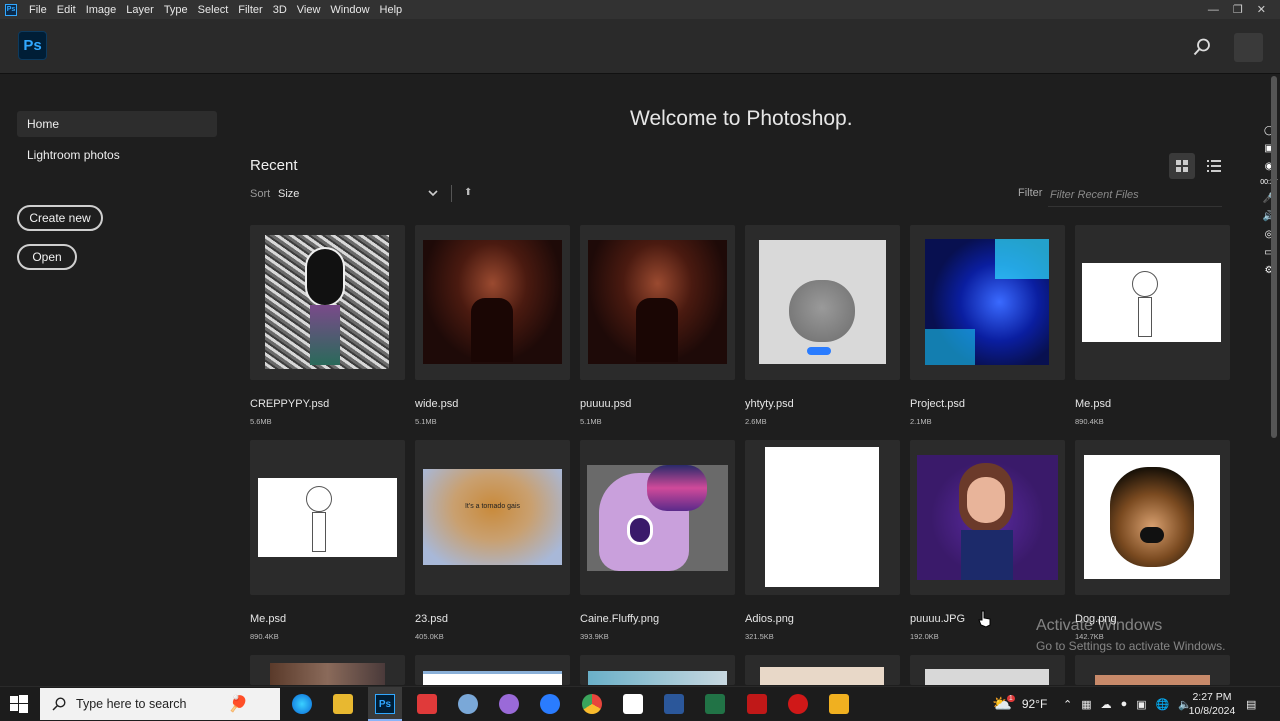 Image resolution: width=1280 pixels, height=721 pixels. I want to click on file-card-adios, so click(822, 517).